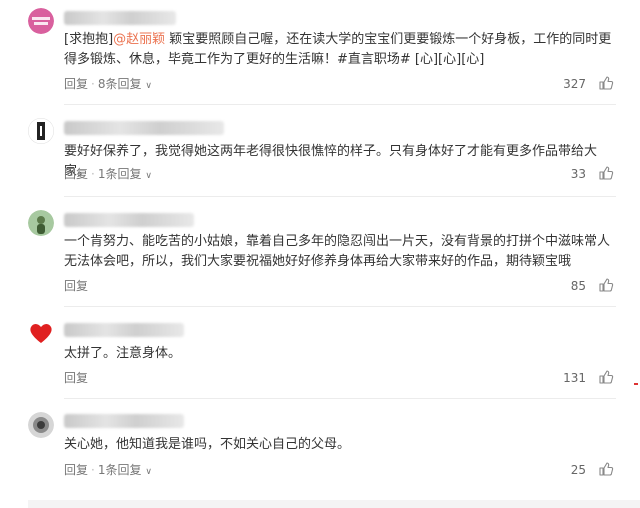 The height and width of the screenshot is (508, 640). What do you see at coordinates (578, 286) in the screenshot?
I see `like-count: 85` at bounding box center [578, 286].